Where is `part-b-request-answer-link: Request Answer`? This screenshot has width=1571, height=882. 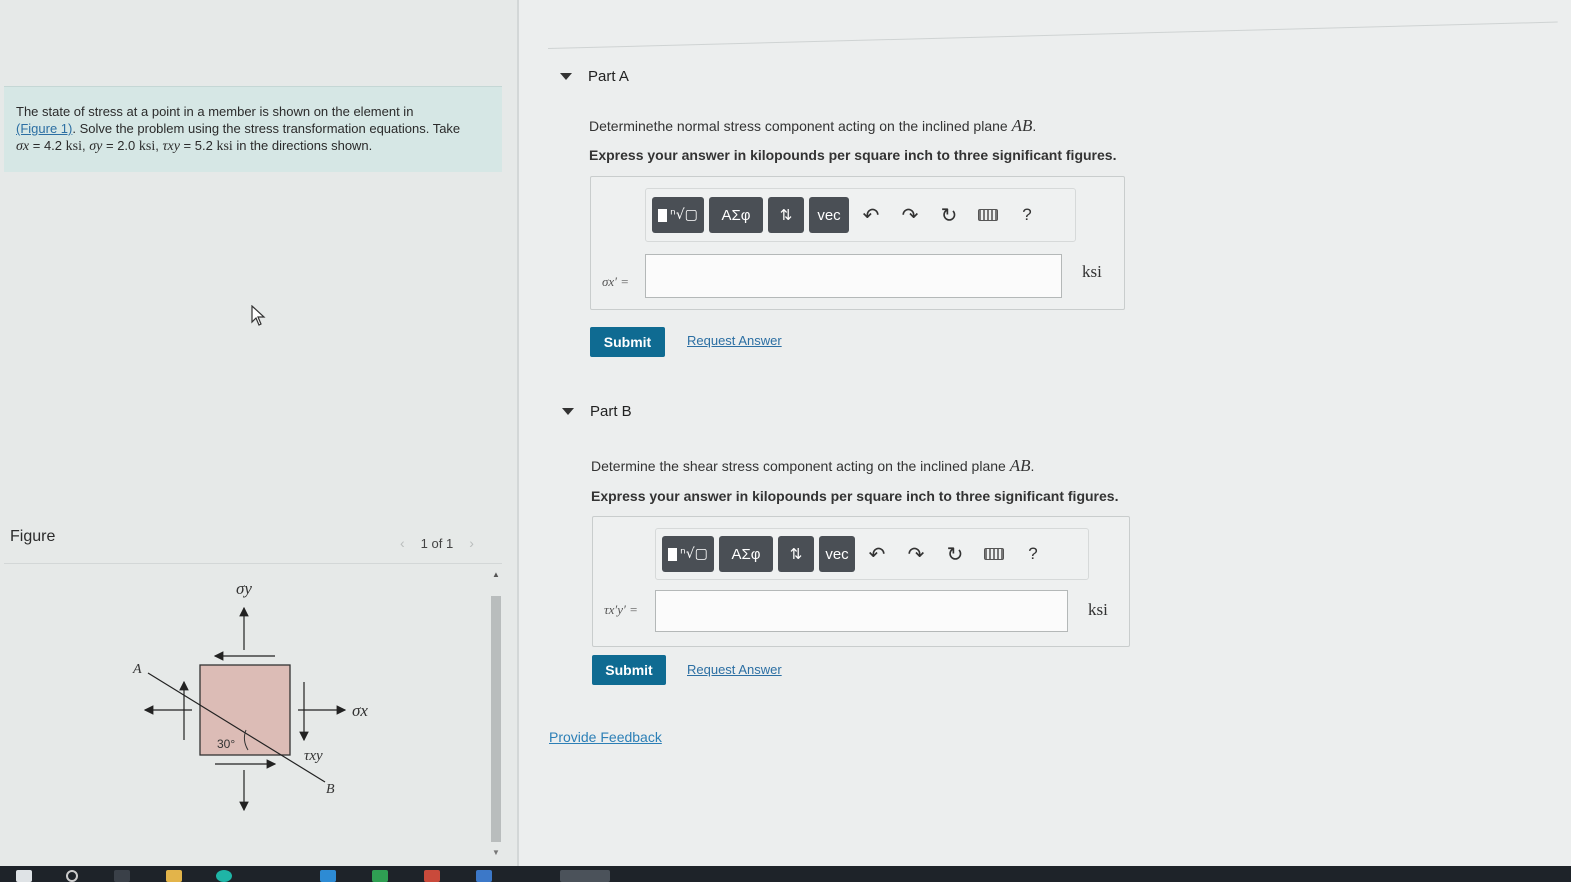 part-b-request-answer-link: Request Answer is located at coordinates (734, 669).